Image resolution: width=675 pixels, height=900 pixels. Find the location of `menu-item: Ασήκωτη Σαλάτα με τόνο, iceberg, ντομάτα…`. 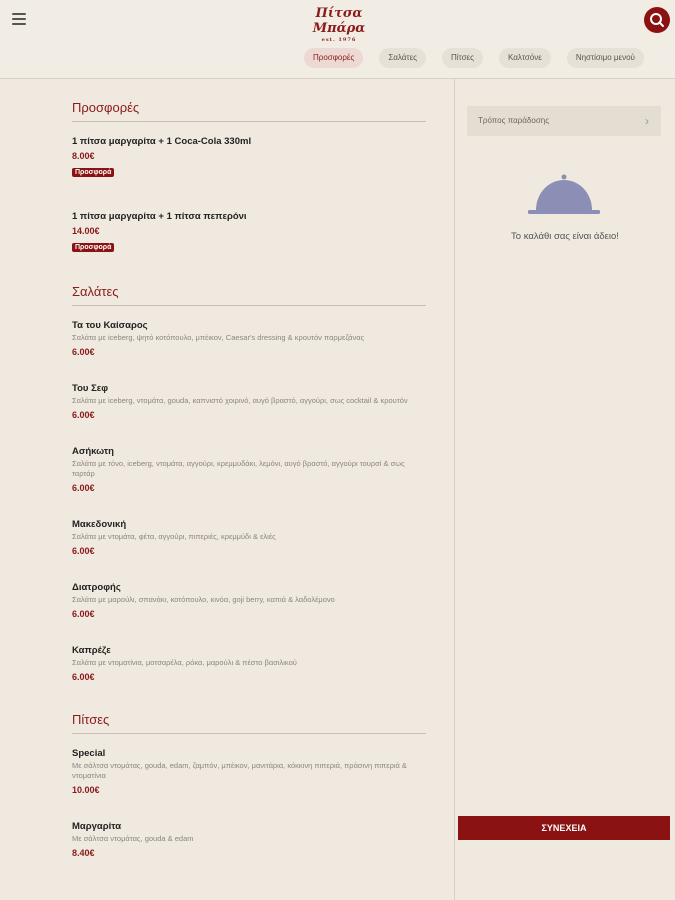

menu-item: Ασήκωτη Σαλάτα με τόνο, iceberg, ντομάτα… is located at coordinates (249, 462).